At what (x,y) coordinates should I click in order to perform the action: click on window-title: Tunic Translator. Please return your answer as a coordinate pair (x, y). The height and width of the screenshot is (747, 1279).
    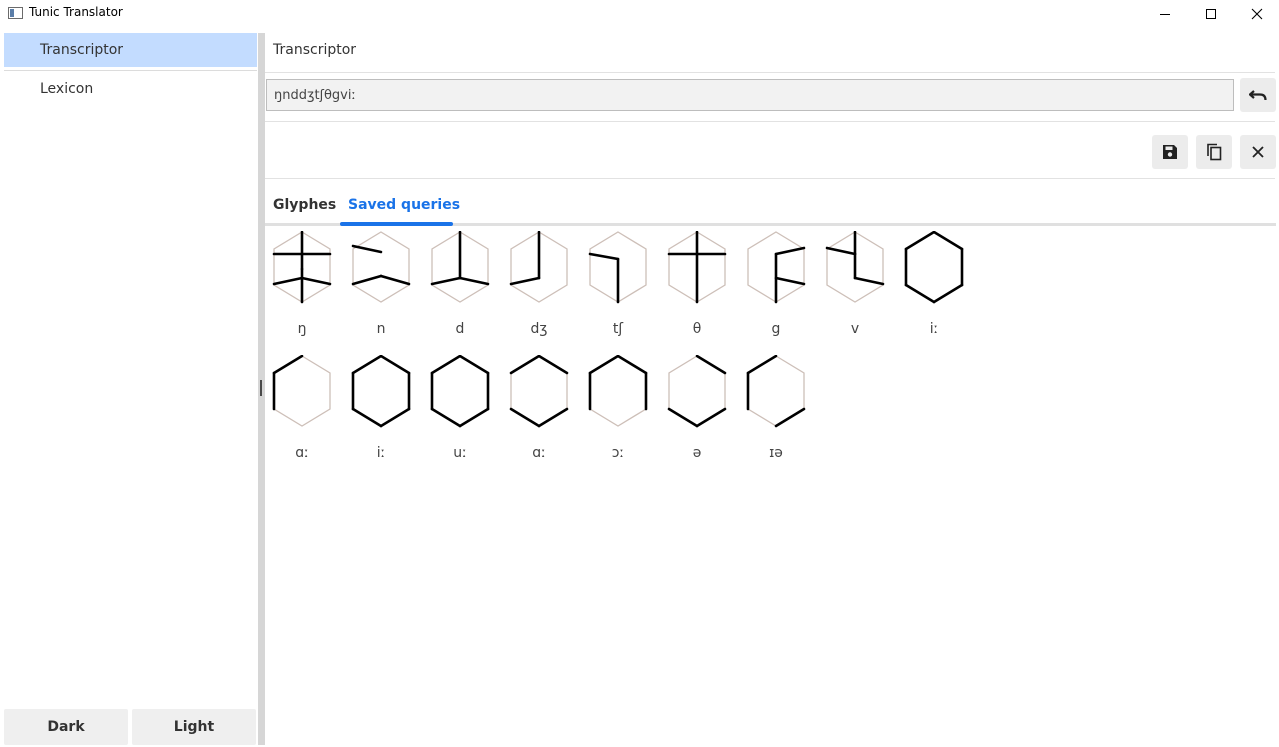
    Looking at the image, I should click on (76, 12).